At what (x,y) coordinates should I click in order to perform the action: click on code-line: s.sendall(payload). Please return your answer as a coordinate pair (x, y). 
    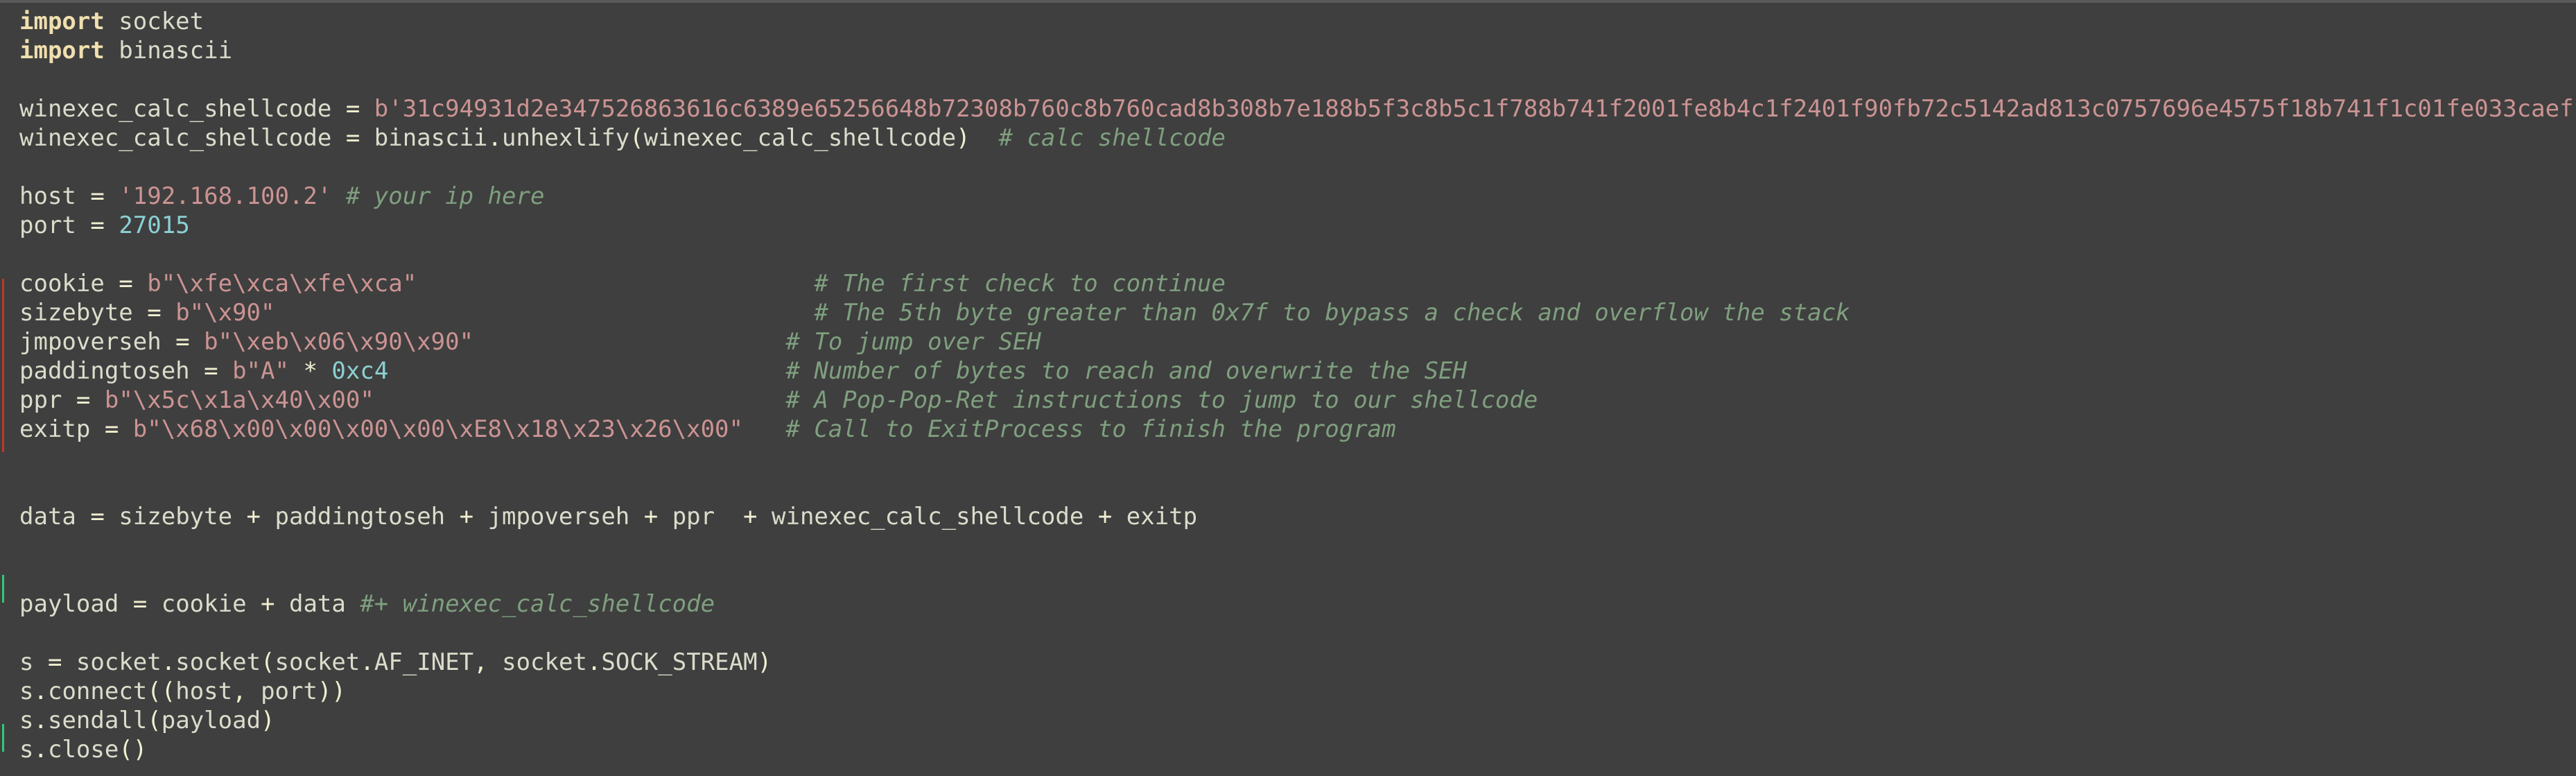
    Looking at the image, I should click on (1297, 720).